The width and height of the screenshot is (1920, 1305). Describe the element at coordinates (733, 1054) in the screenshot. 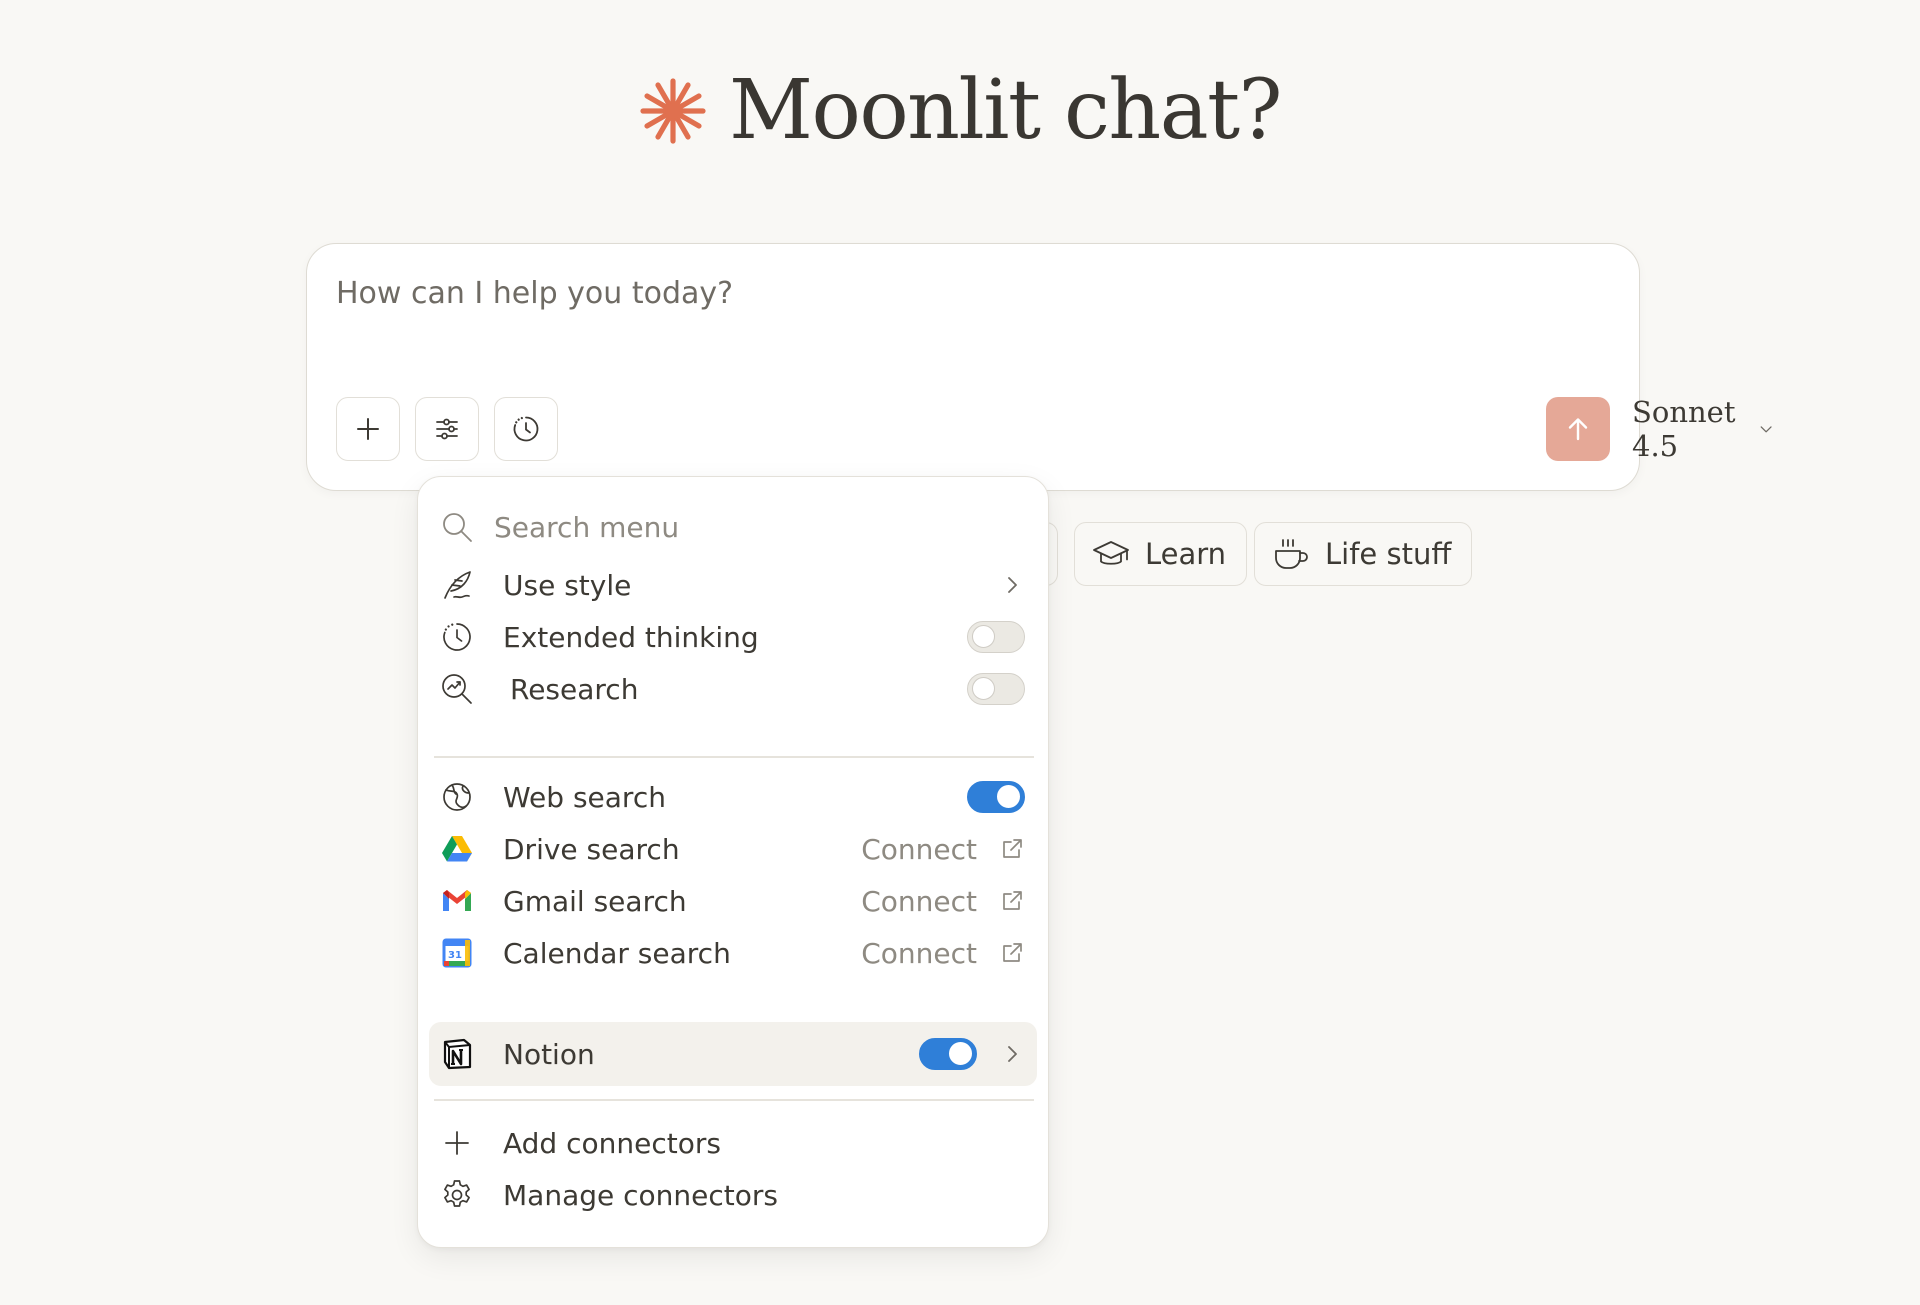

I see `menu-item-notion: Notion` at that location.